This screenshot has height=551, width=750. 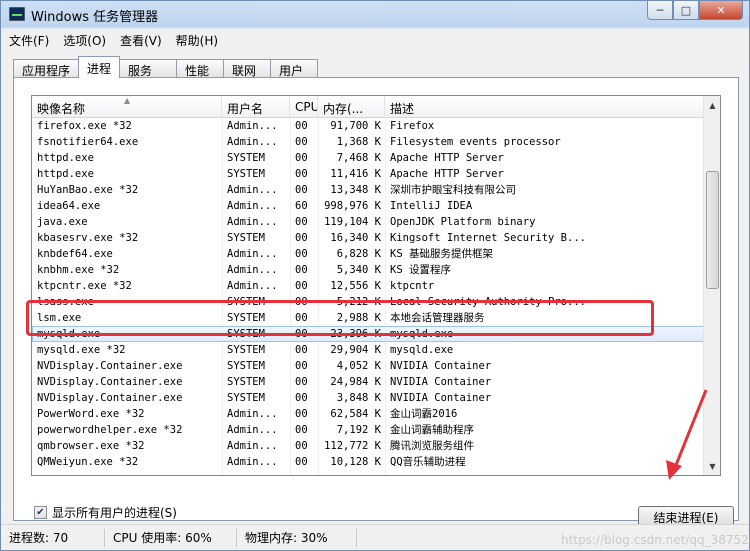 What do you see at coordinates (358, 254) in the screenshot?
I see `cell-mem: 6,828 K` at bounding box center [358, 254].